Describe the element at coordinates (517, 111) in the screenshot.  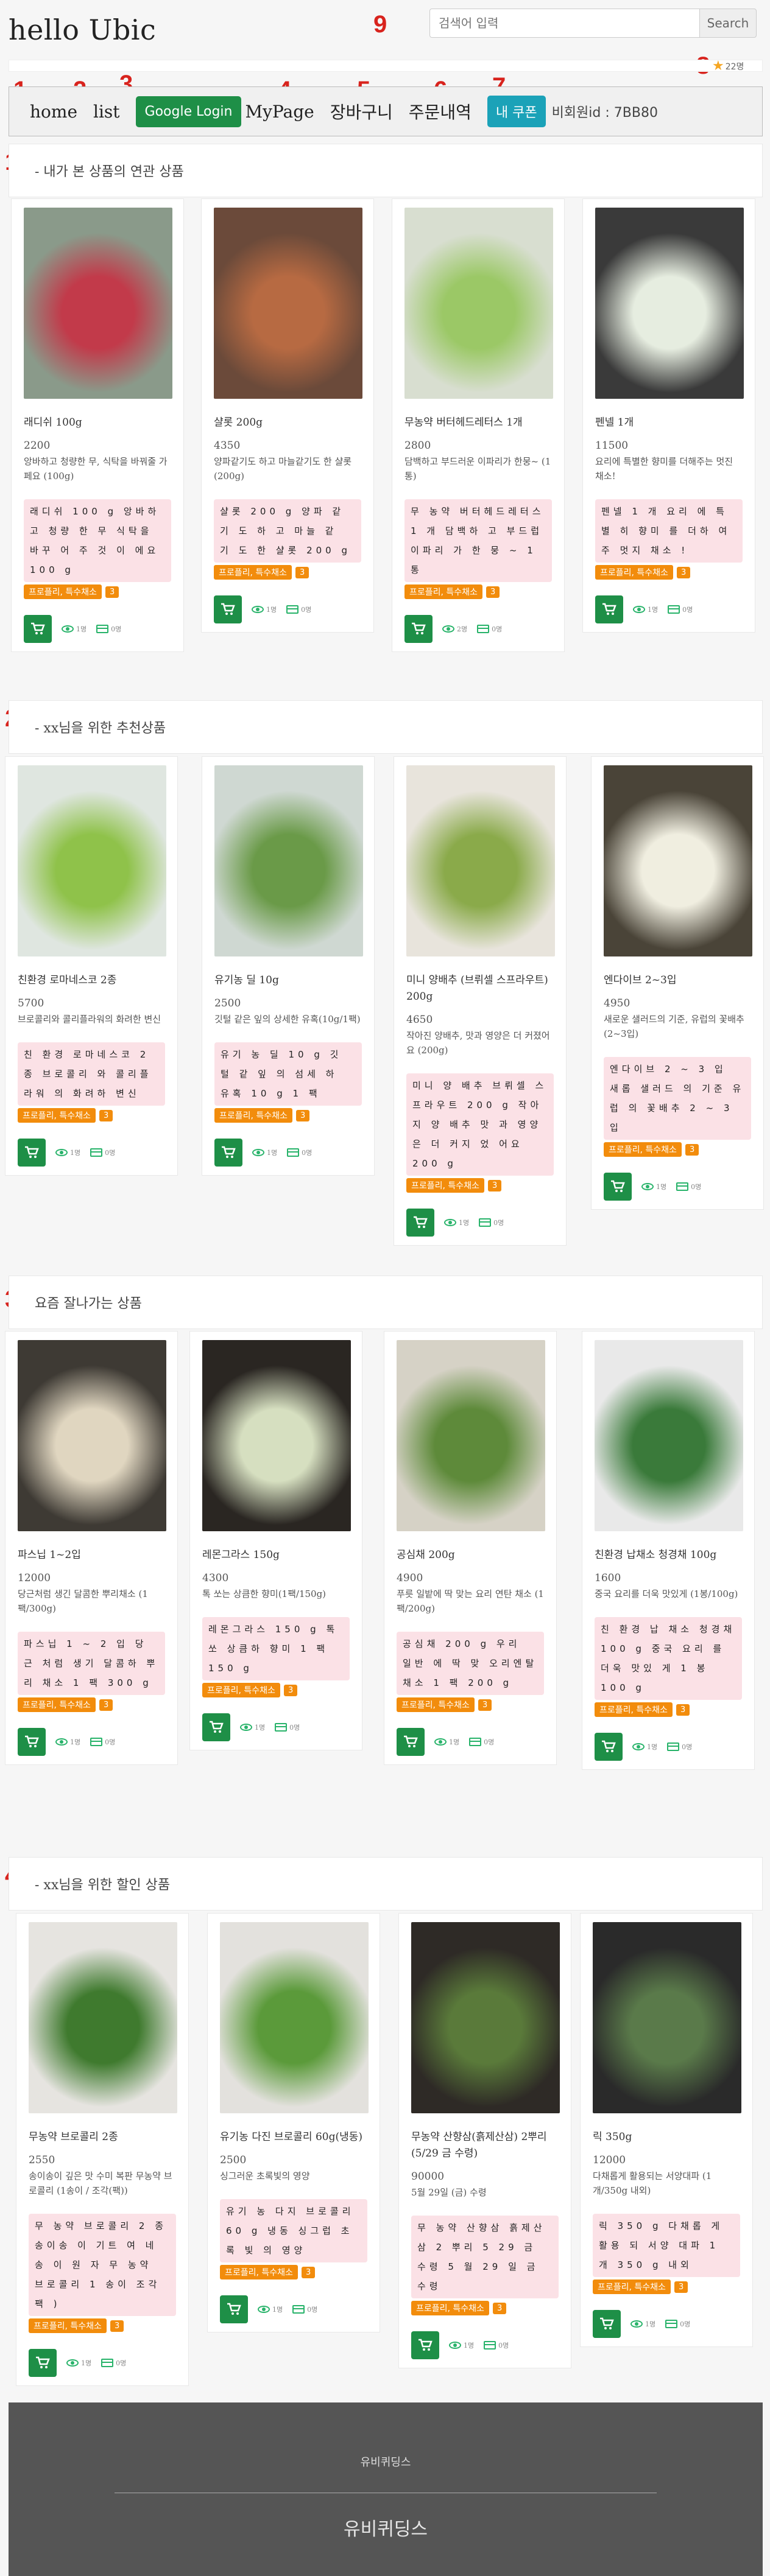
I see `my-coupon-button: 내 쿠폰` at that location.